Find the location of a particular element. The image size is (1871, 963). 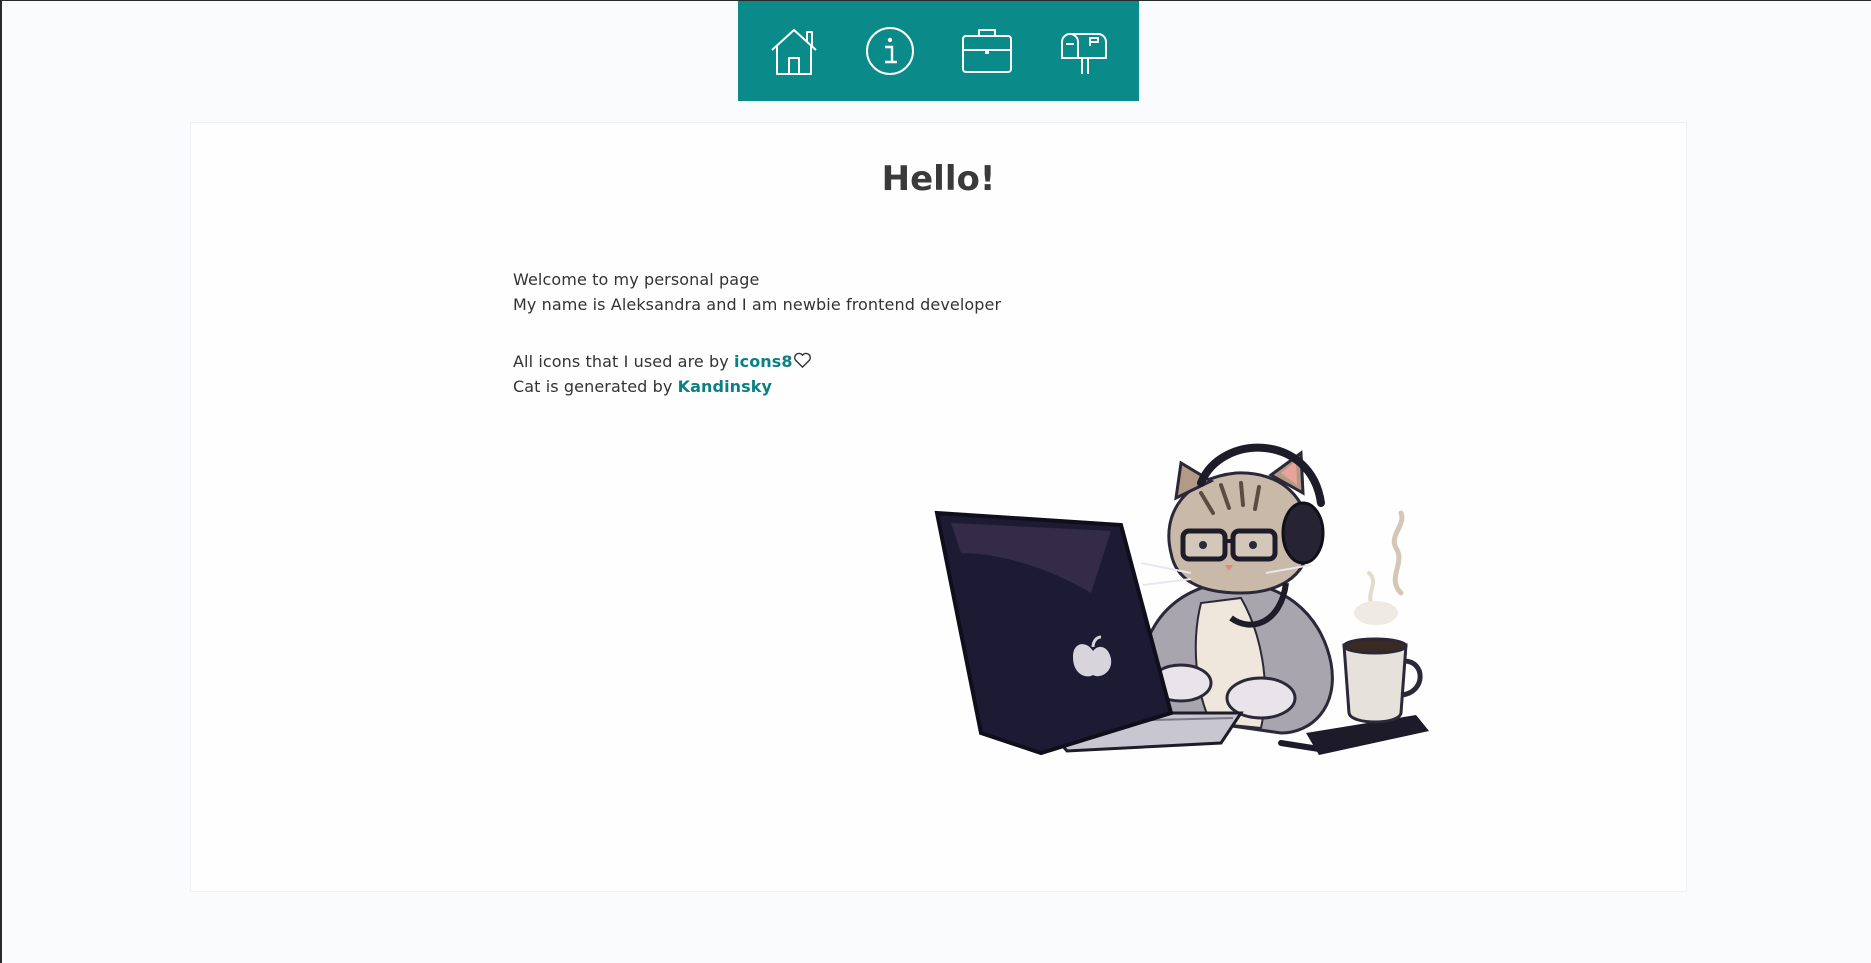

briefcase-icon is located at coordinates (986, 51).